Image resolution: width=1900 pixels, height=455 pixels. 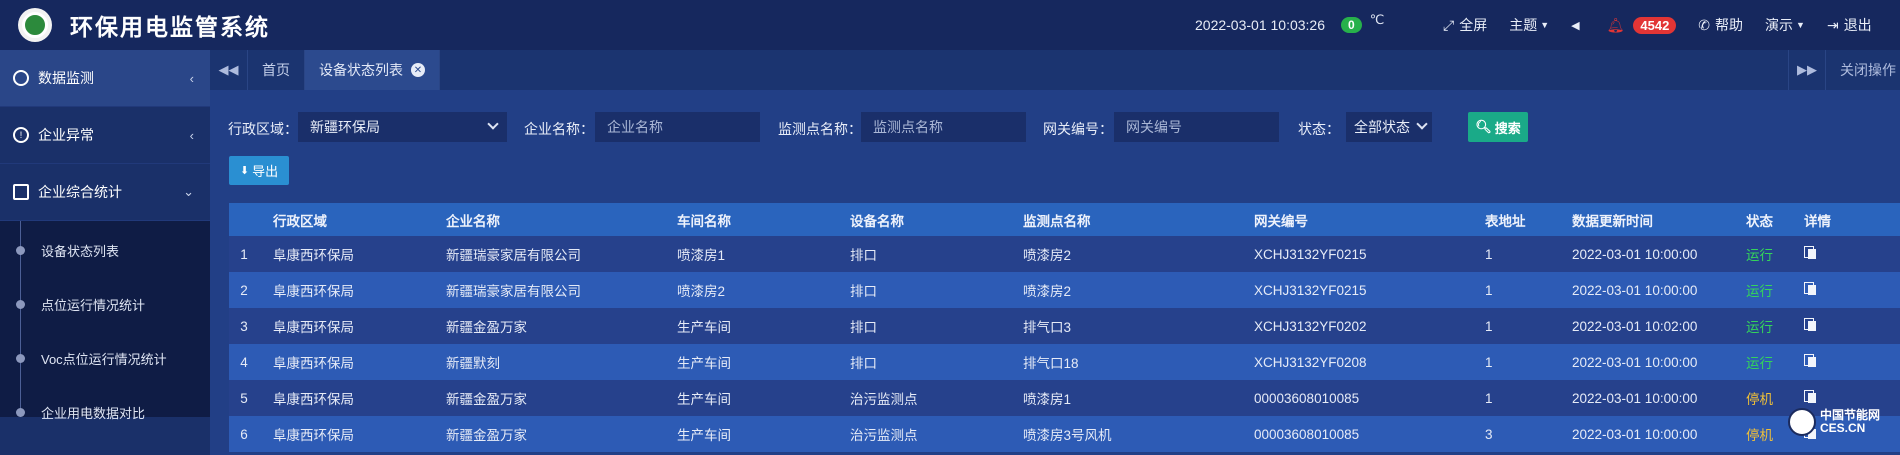 What do you see at coordinates (1849, 25) in the screenshot?
I see `logout-button: ⇥ 退出` at bounding box center [1849, 25].